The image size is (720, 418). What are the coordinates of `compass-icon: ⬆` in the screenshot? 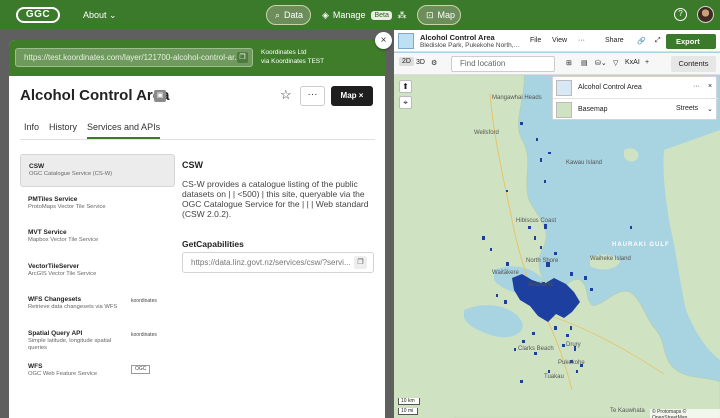 It's located at (405, 86).